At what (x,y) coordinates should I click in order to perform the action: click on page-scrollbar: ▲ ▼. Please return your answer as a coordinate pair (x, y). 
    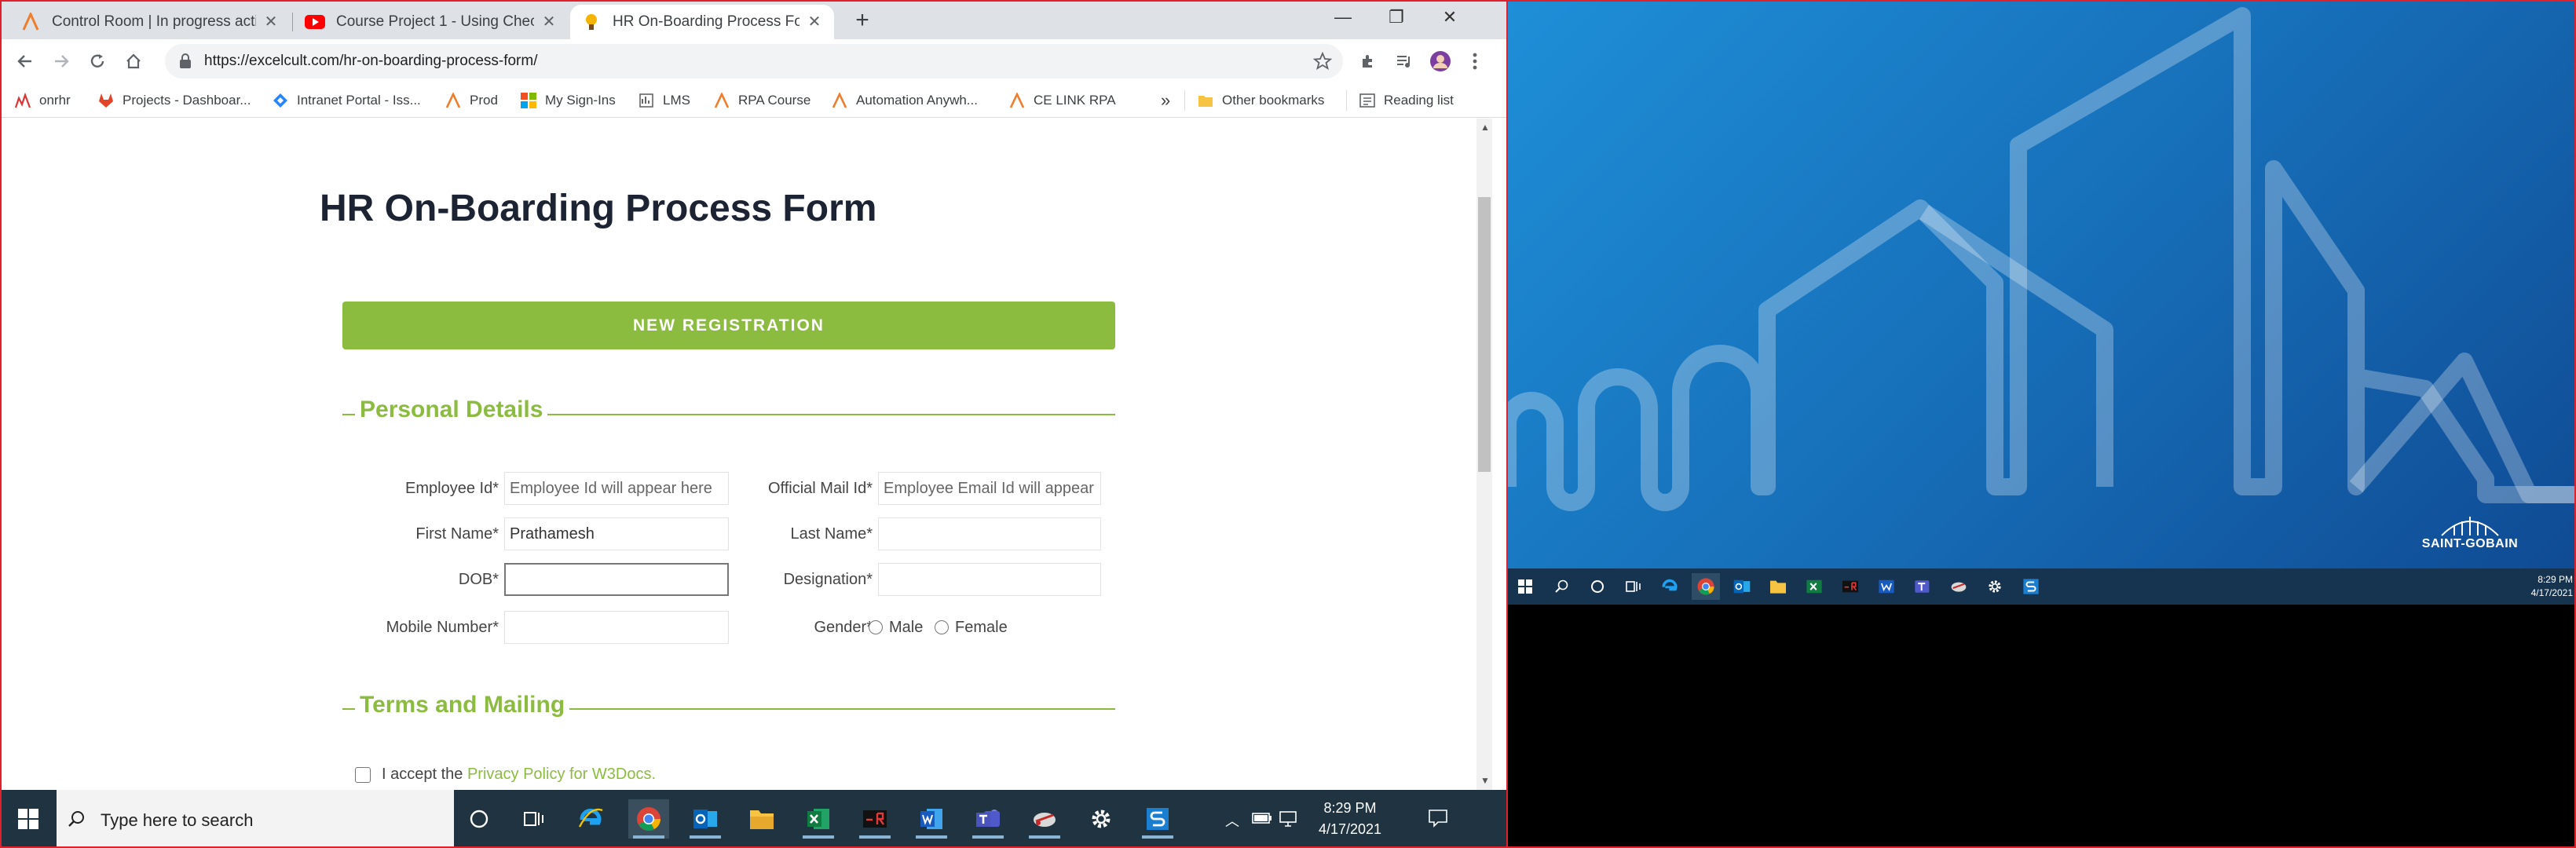
    Looking at the image, I should click on (1484, 455).